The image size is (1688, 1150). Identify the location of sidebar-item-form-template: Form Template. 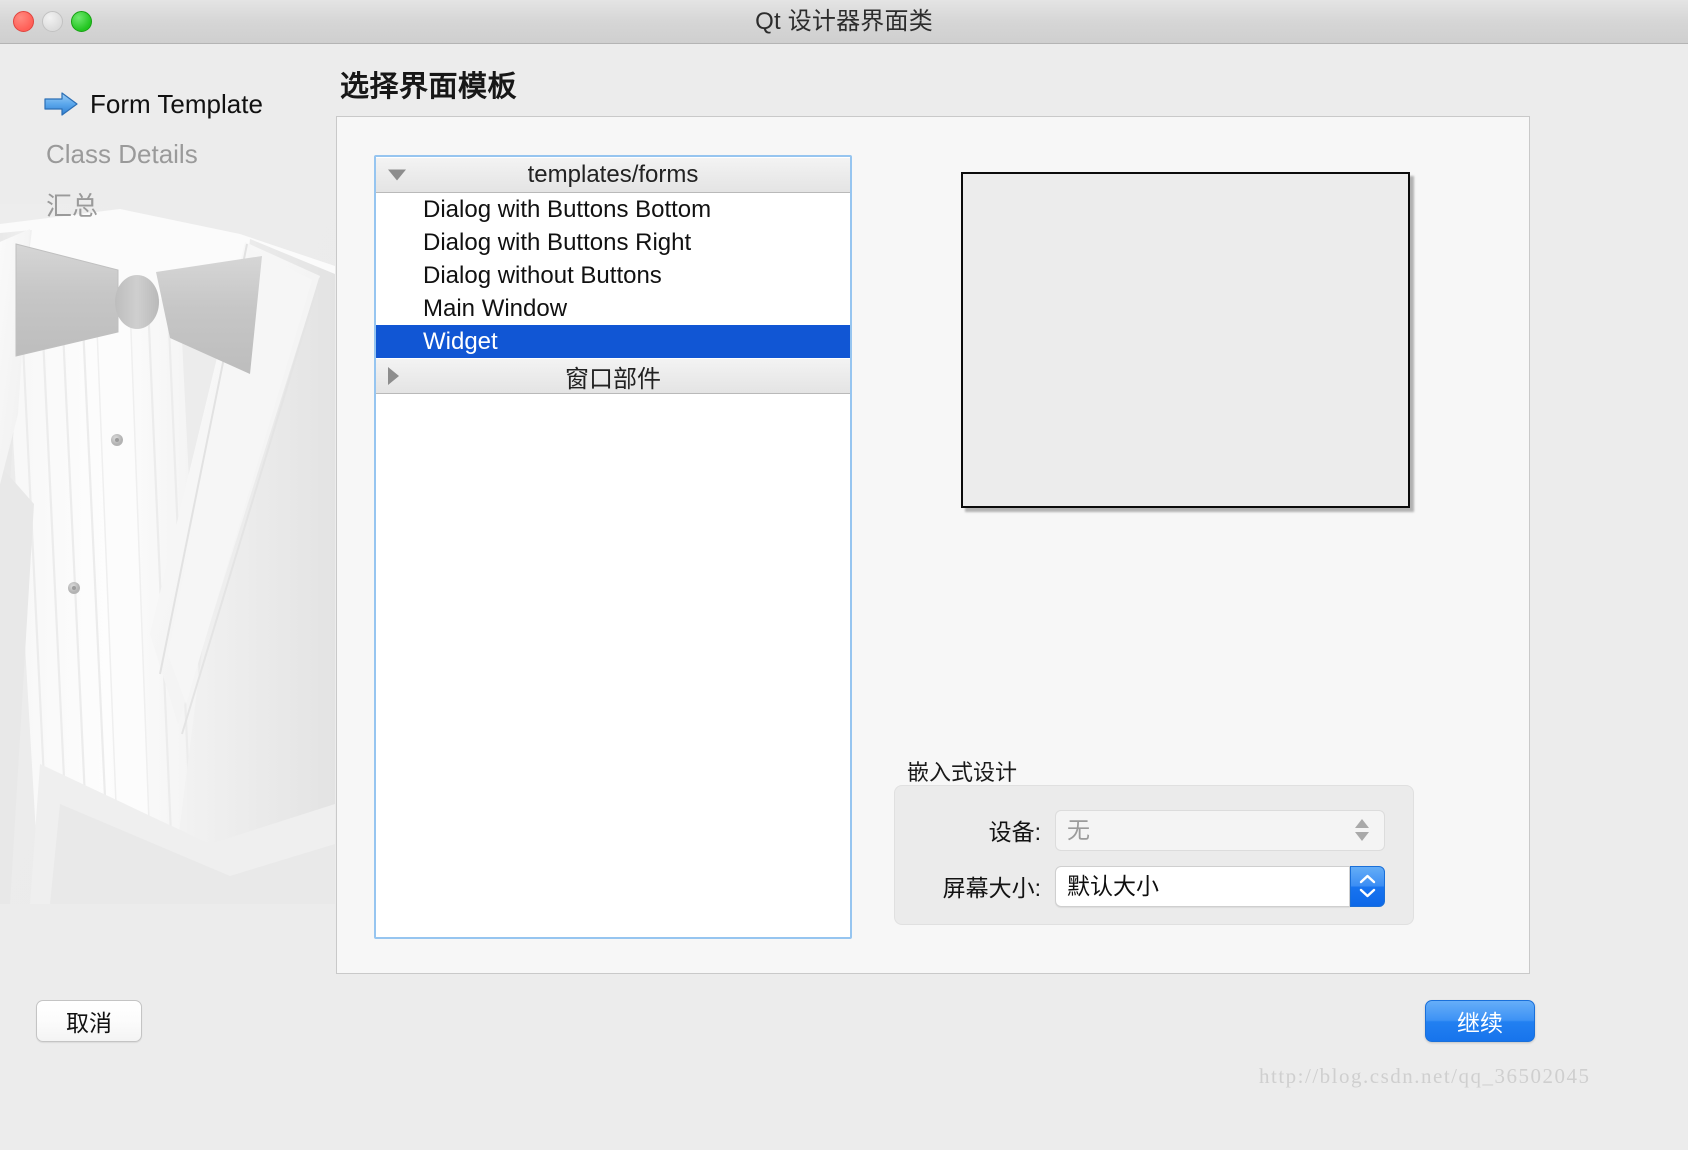
(167, 104).